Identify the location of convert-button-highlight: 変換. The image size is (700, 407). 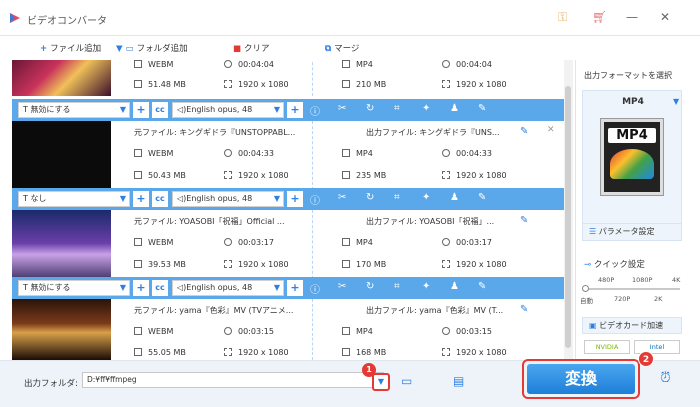
(581, 379).